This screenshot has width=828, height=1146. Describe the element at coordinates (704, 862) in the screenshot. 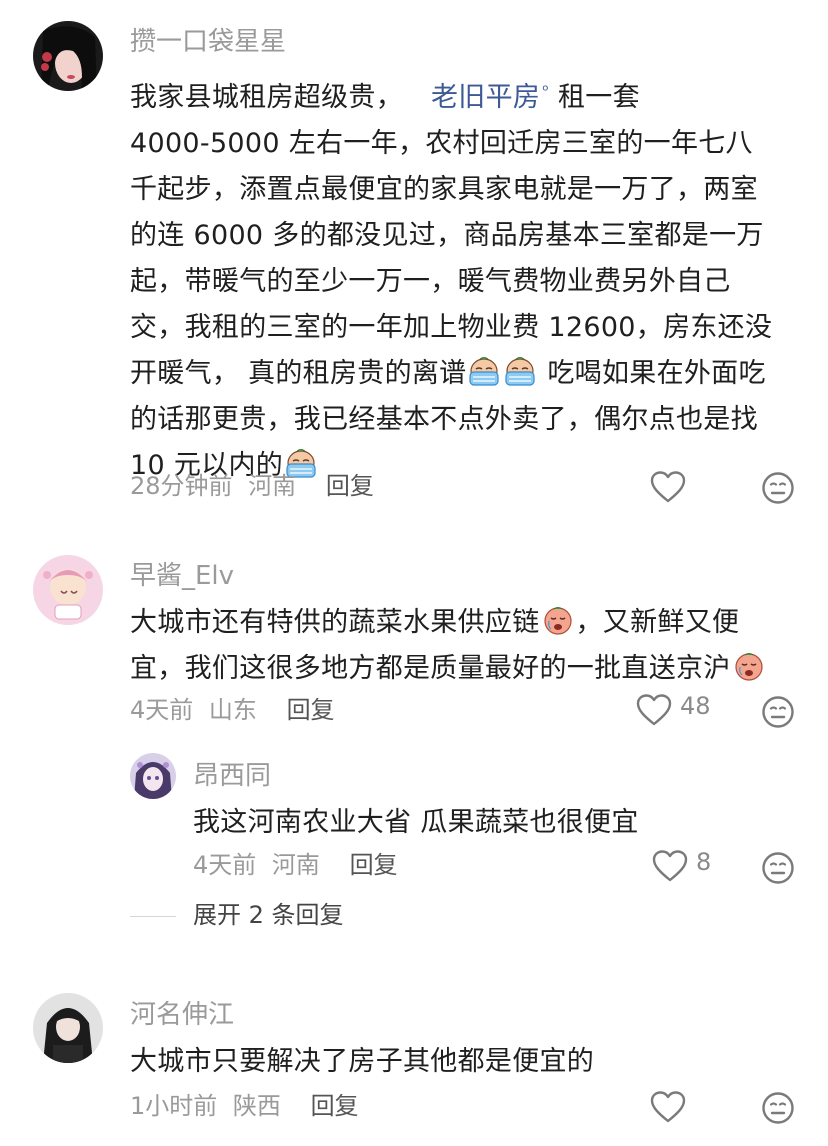

I see `like-count: 8` at that location.